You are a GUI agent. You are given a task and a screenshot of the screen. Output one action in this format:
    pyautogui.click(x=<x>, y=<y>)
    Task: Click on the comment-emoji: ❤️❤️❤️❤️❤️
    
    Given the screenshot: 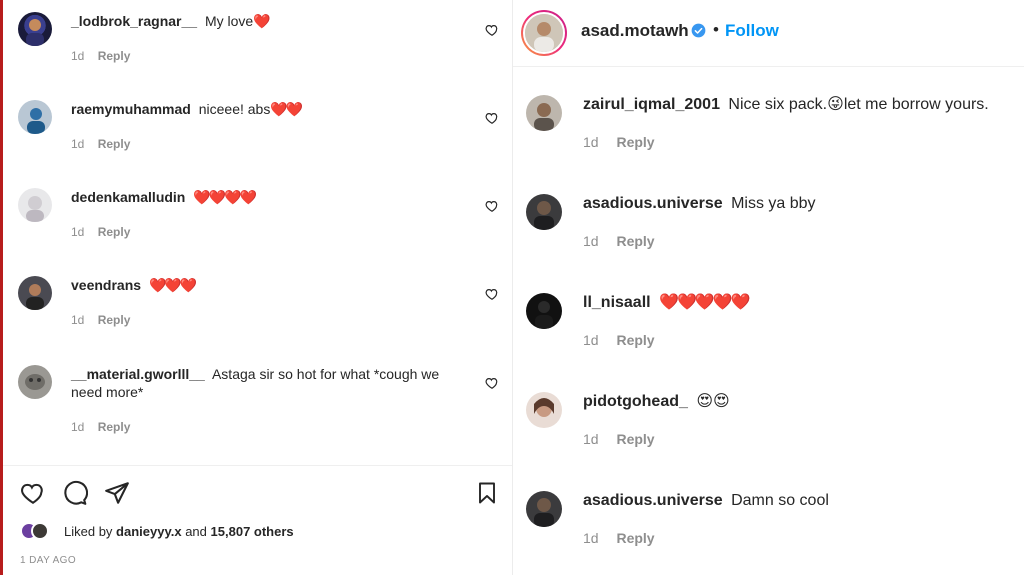 What is the action you would take?
    pyautogui.click(x=705, y=302)
    